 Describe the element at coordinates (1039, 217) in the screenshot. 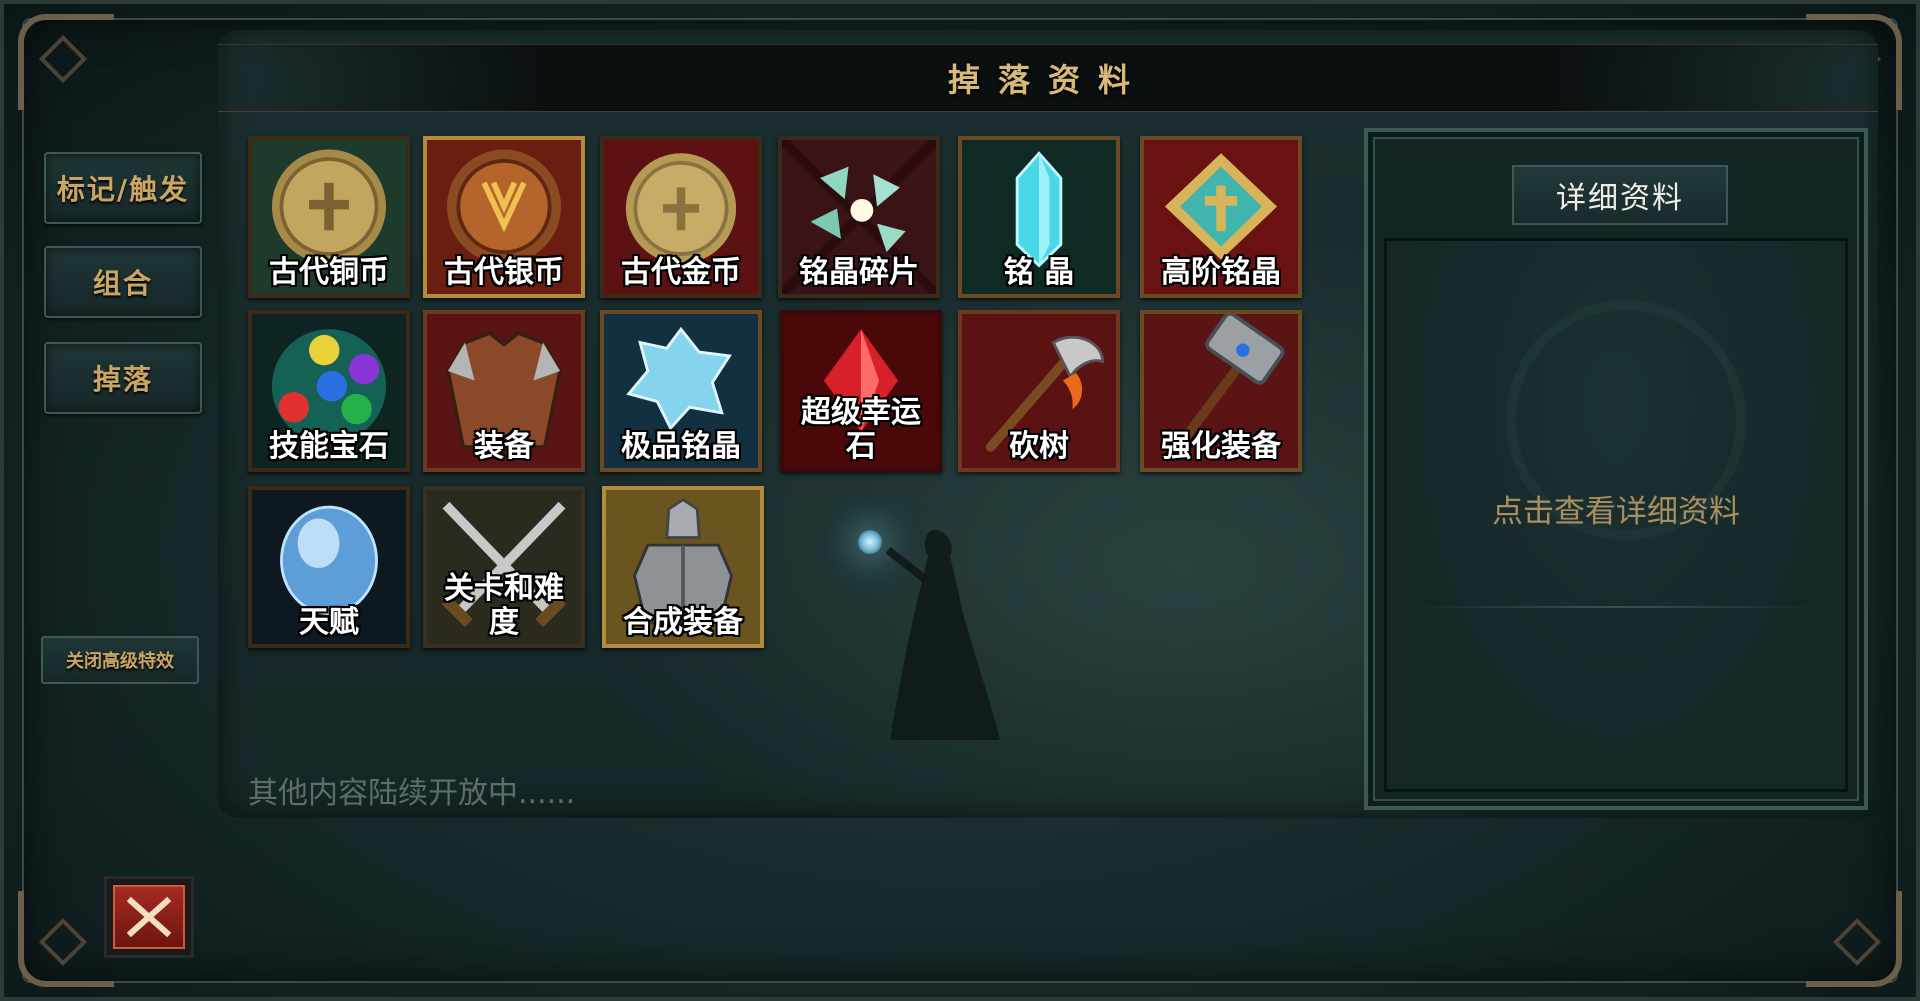

I see `item-tile: 铭 晶` at that location.